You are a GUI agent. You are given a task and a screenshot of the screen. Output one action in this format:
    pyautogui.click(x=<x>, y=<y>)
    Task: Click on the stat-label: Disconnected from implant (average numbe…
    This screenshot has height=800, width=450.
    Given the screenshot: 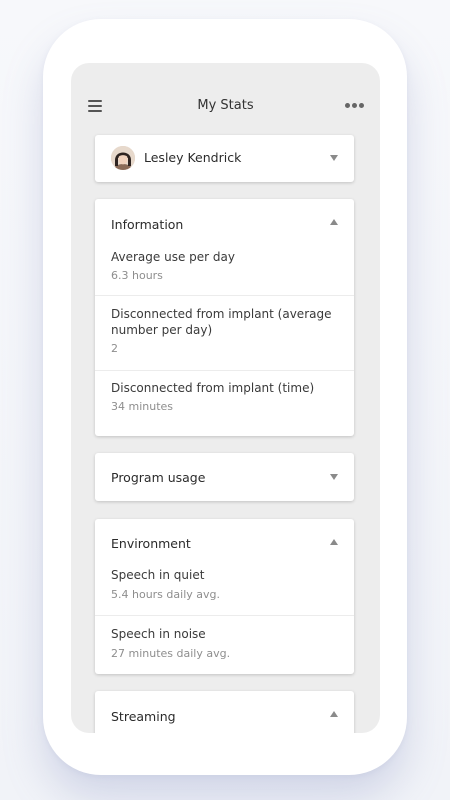 What is the action you would take?
    pyautogui.click(x=221, y=322)
    